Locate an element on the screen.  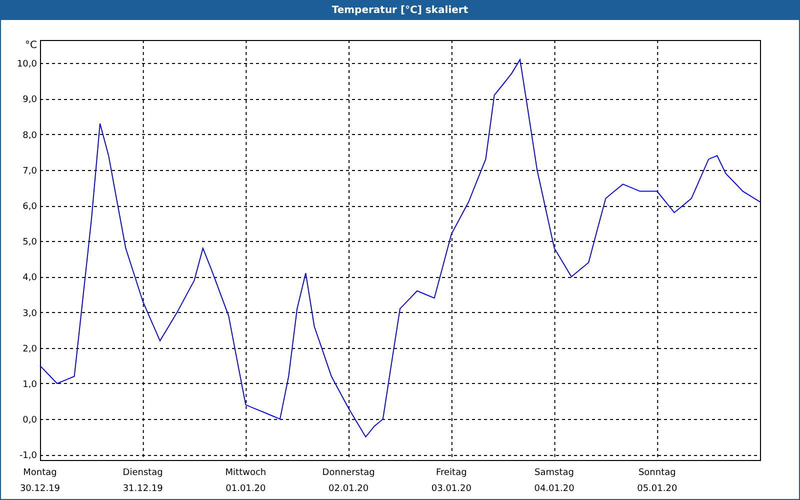
weekday-label: Sonntag is located at coordinates (657, 473).